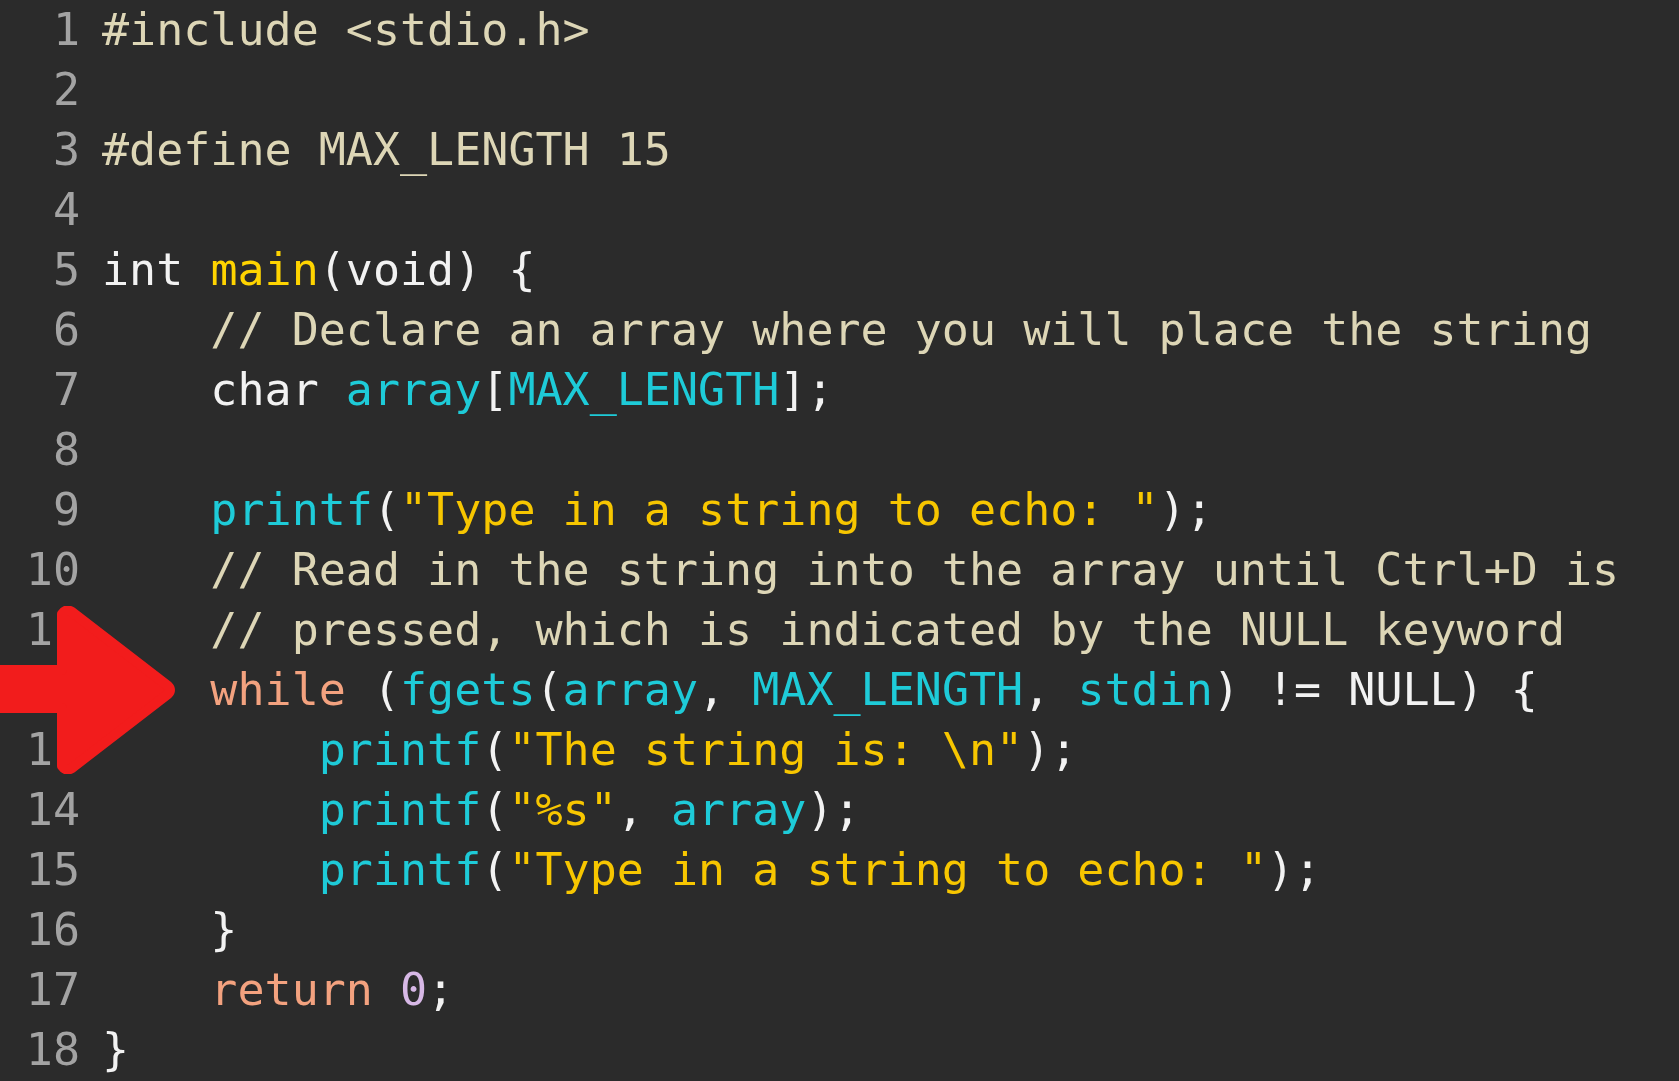 Image resolution: width=1679 pixels, height=1081 pixels. Describe the element at coordinates (52, 810) in the screenshot. I see `line-number: 14` at that location.